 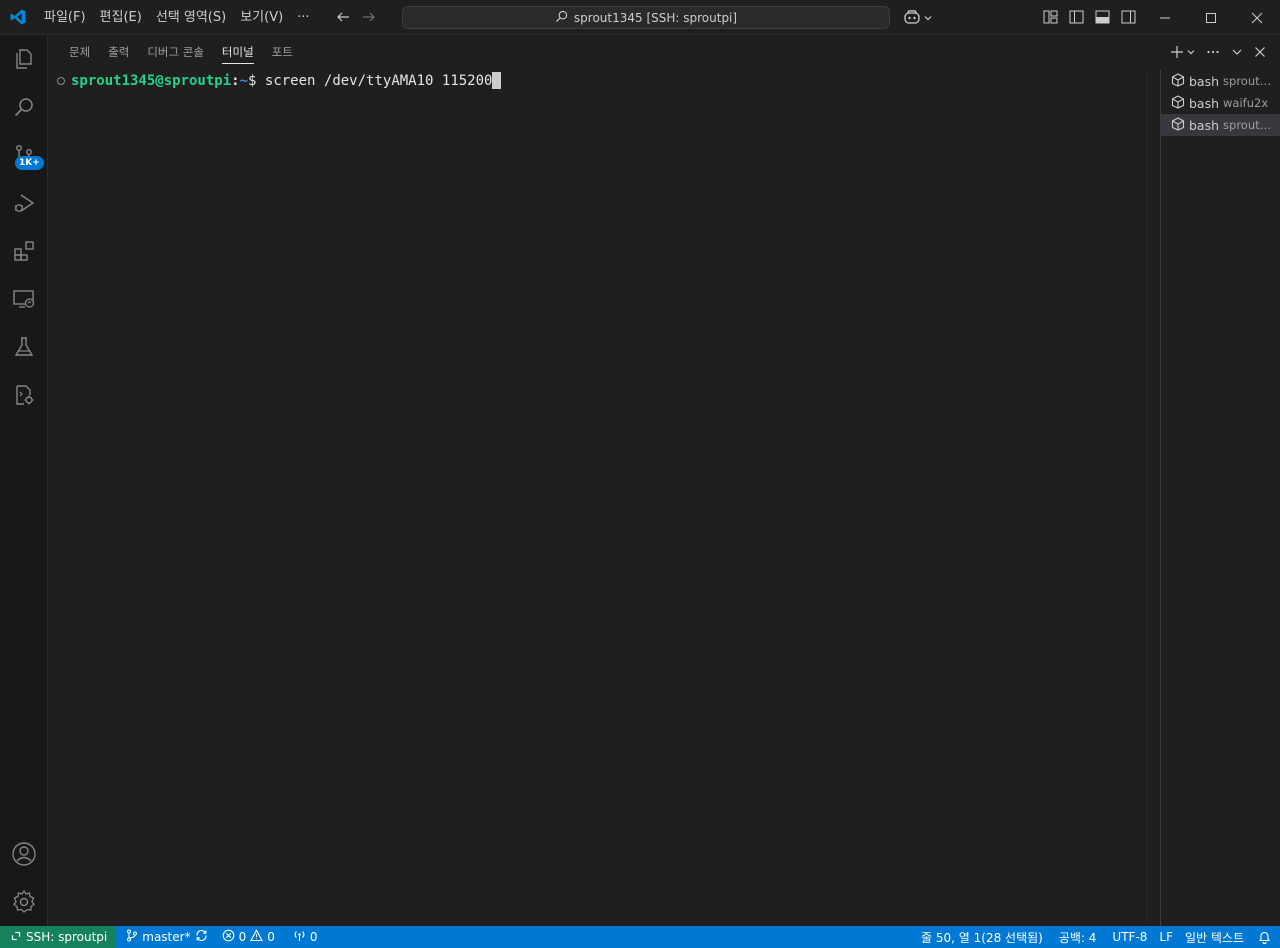 What do you see at coordinates (374, 80) in the screenshot?
I see `terminal-command-text: screen /dev/ttyAMA10 115200` at bounding box center [374, 80].